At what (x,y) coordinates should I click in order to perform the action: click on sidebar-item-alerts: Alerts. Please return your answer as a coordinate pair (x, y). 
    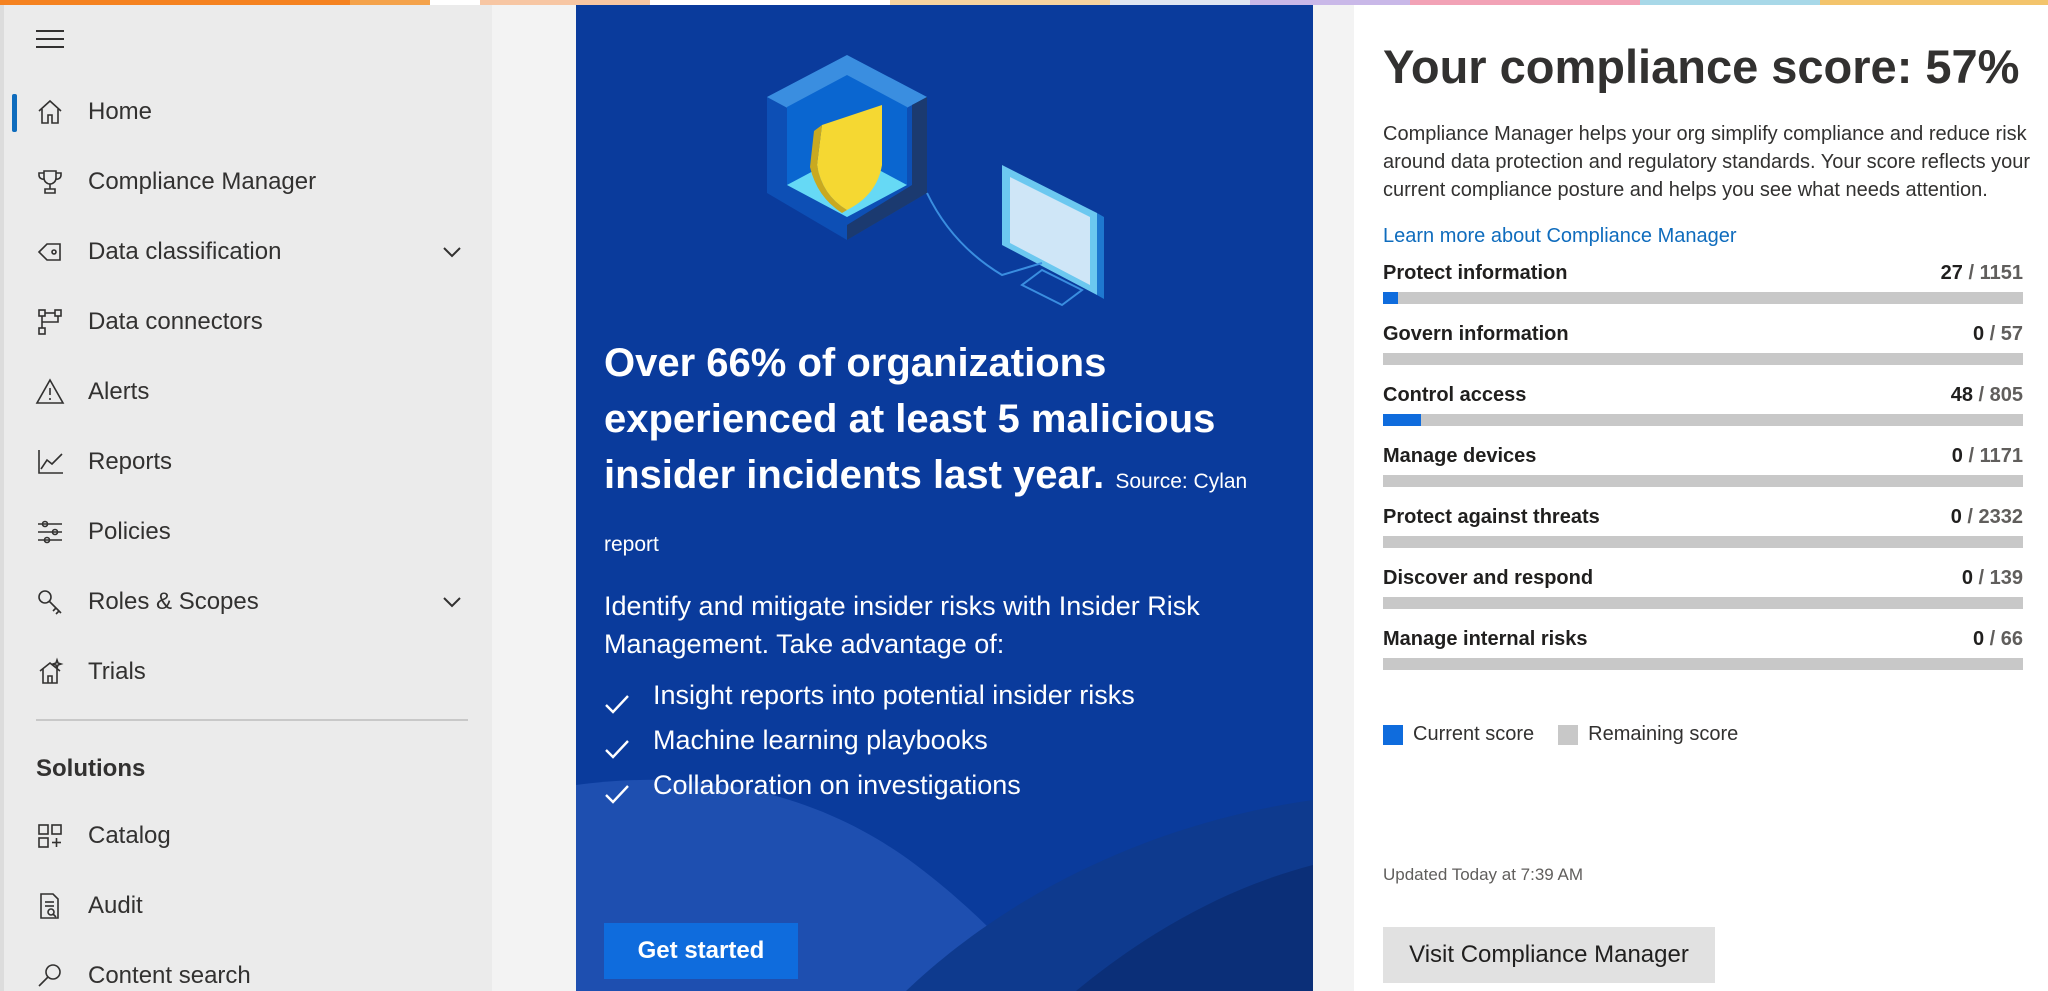
    Looking at the image, I should click on (248, 392).